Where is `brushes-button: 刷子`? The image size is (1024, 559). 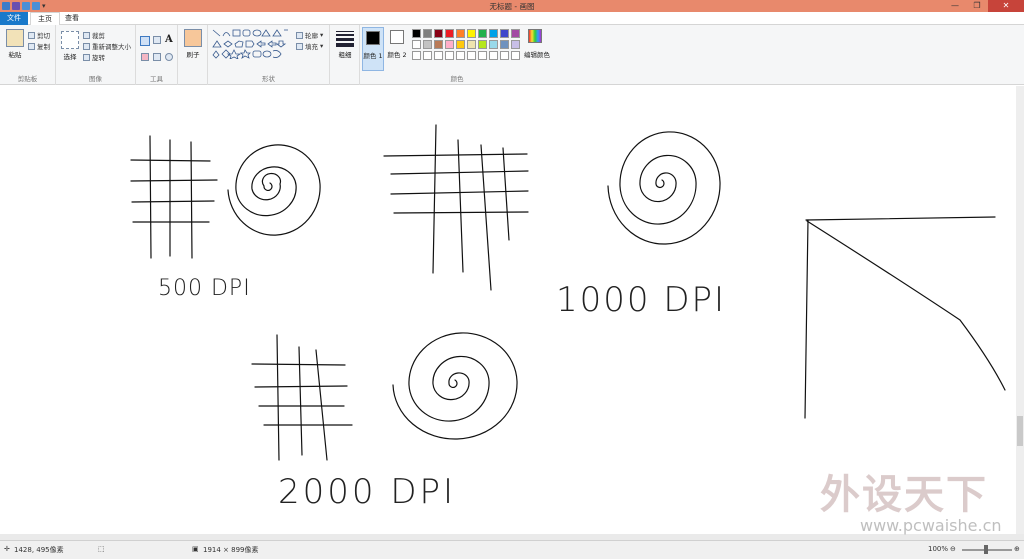
brushes-button: 刷子 is located at coordinates (193, 54).